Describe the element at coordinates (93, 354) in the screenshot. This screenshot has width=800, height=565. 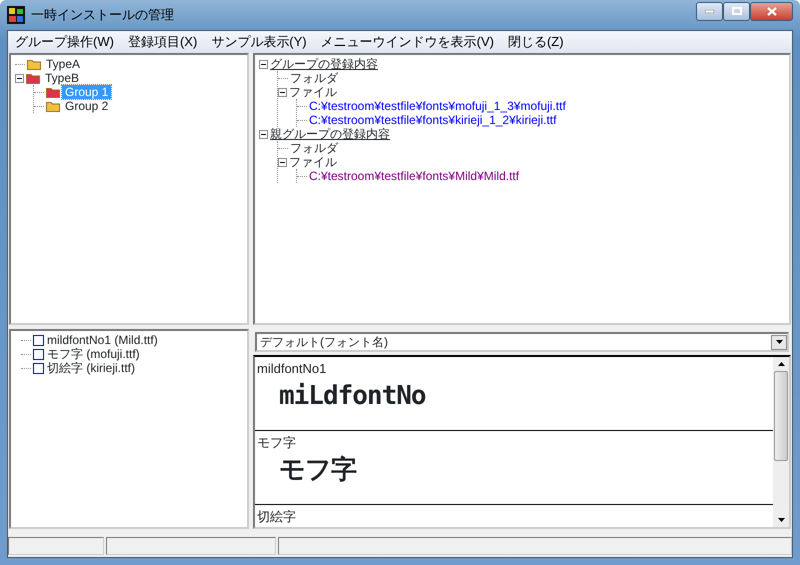
I see `font-list-item: モフ字 (mofuji.ttf)` at that location.